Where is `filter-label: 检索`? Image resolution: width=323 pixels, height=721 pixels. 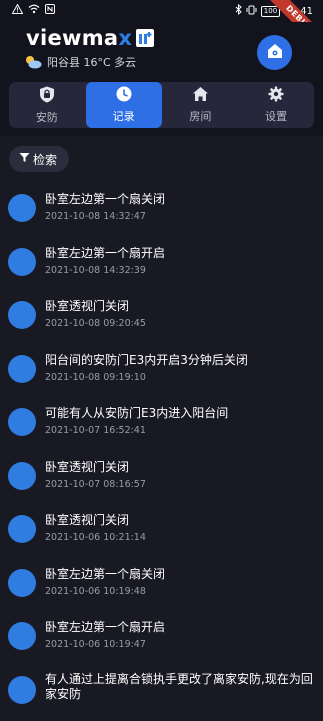
filter-label: 检索 is located at coordinates (45, 159).